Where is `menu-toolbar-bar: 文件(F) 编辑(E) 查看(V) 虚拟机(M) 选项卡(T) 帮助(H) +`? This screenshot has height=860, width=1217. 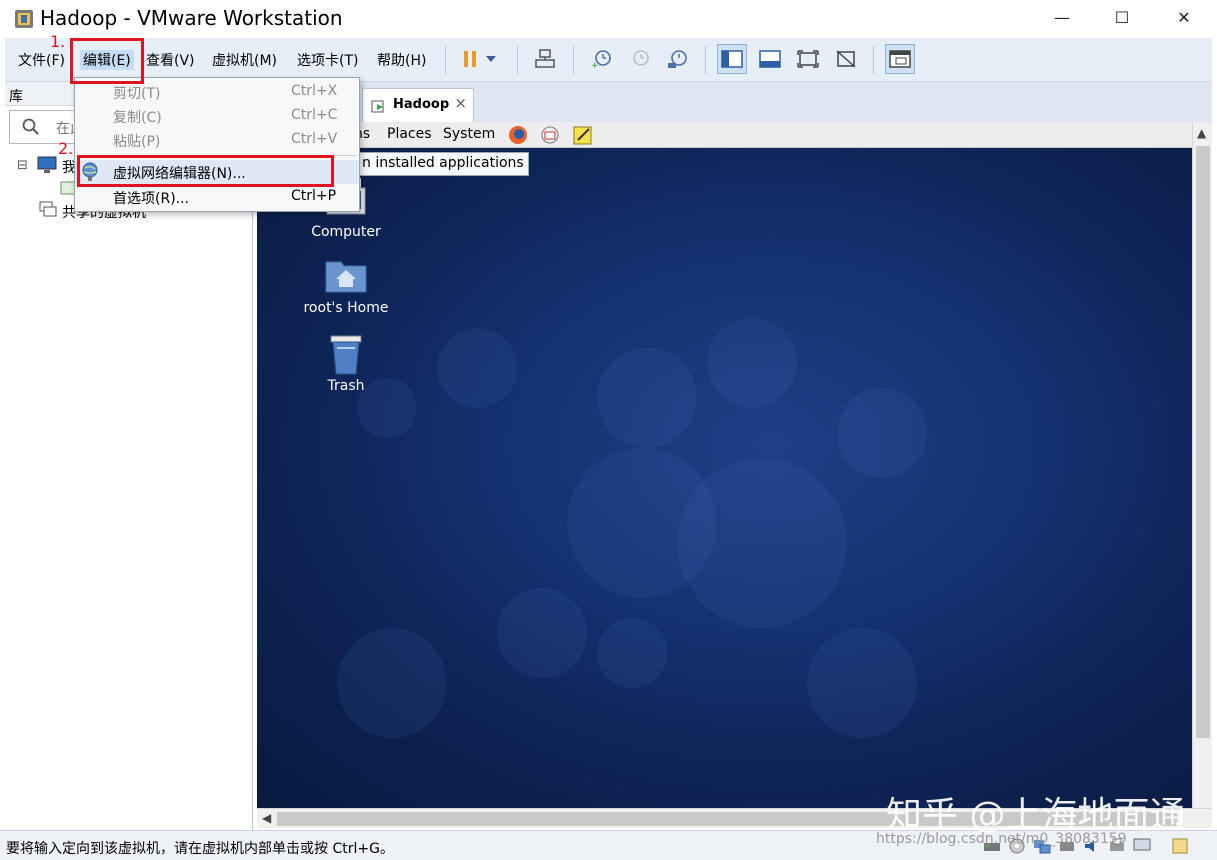
menu-toolbar-bar: 文件(F) 编辑(E) 查看(V) 虚拟机(M) 选项卡(T) 帮助(H) + is located at coordinates (608, 60).